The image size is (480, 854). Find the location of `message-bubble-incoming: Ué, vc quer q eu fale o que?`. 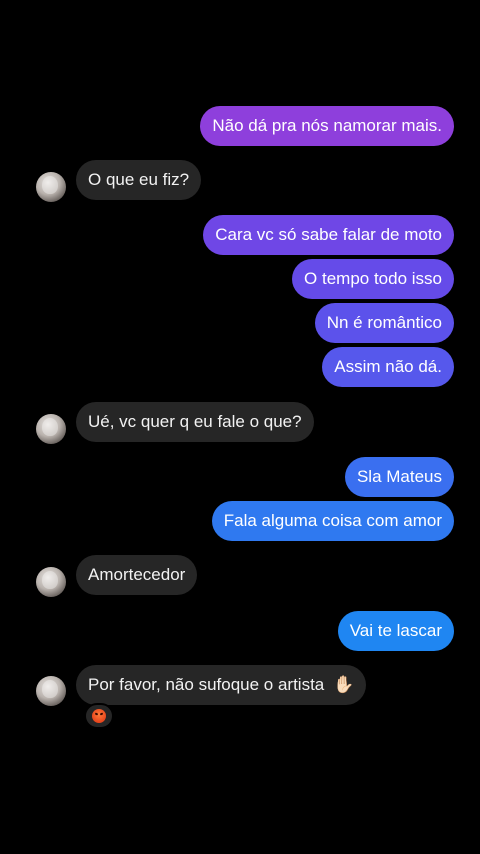

message-bubble-incoming: Ué, vc quer q eu fale o que? is located at coordinates (195, 422).